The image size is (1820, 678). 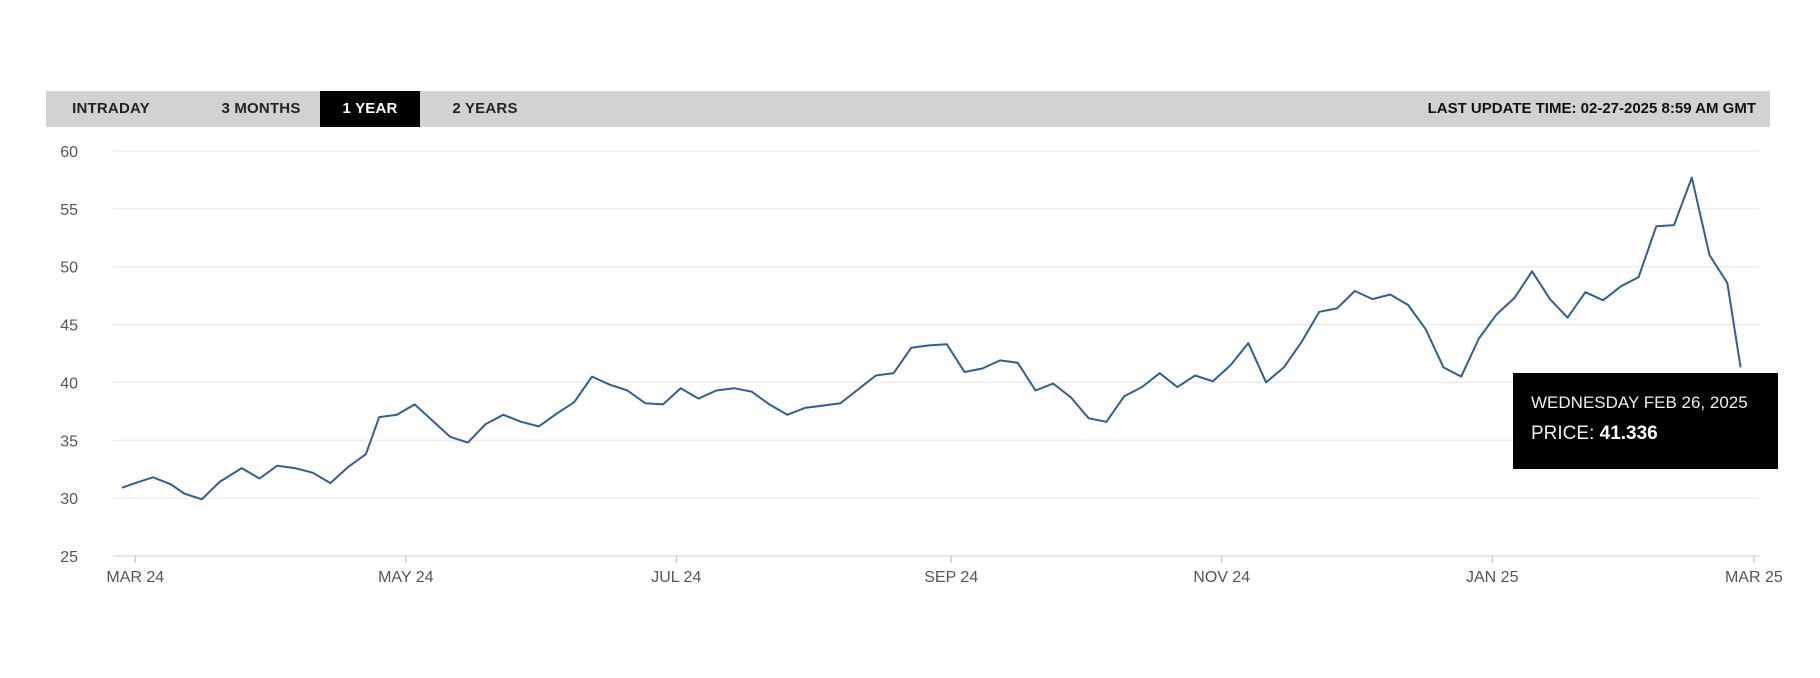 I want to click on x-tick-label: MAY 24, so click(x=406, y=577).